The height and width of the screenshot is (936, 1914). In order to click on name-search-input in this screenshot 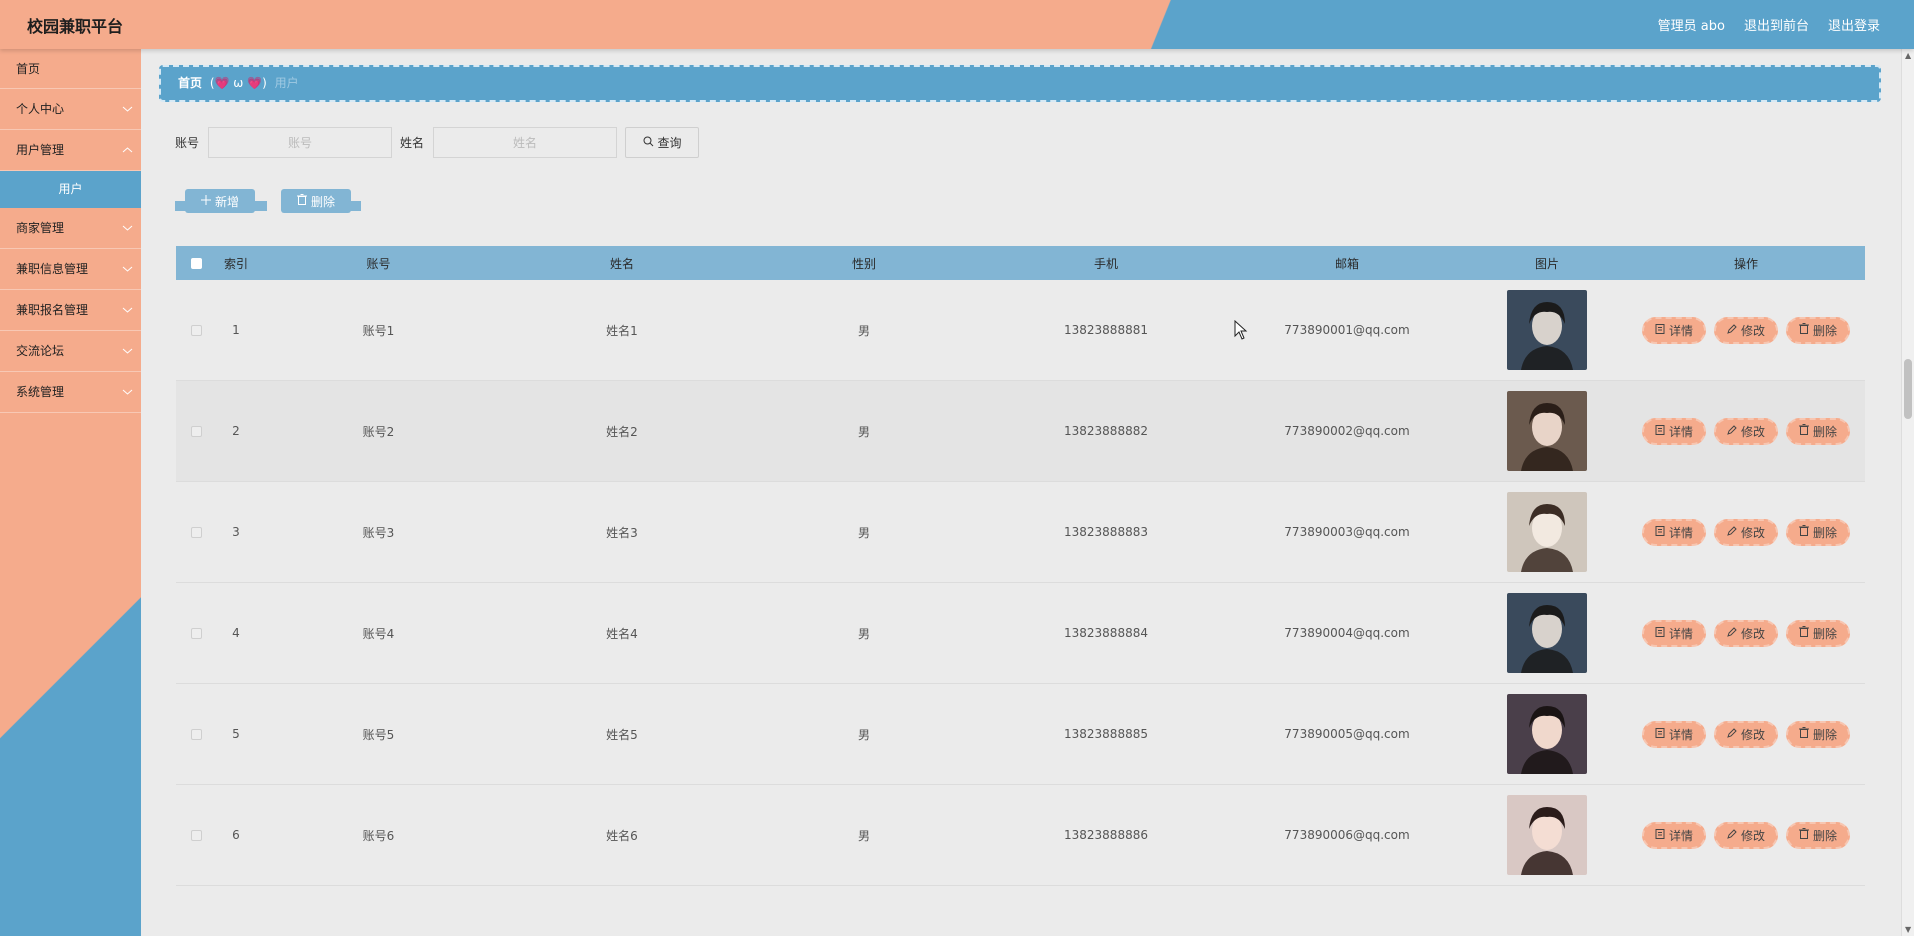, I will do `click(525, 142)`.